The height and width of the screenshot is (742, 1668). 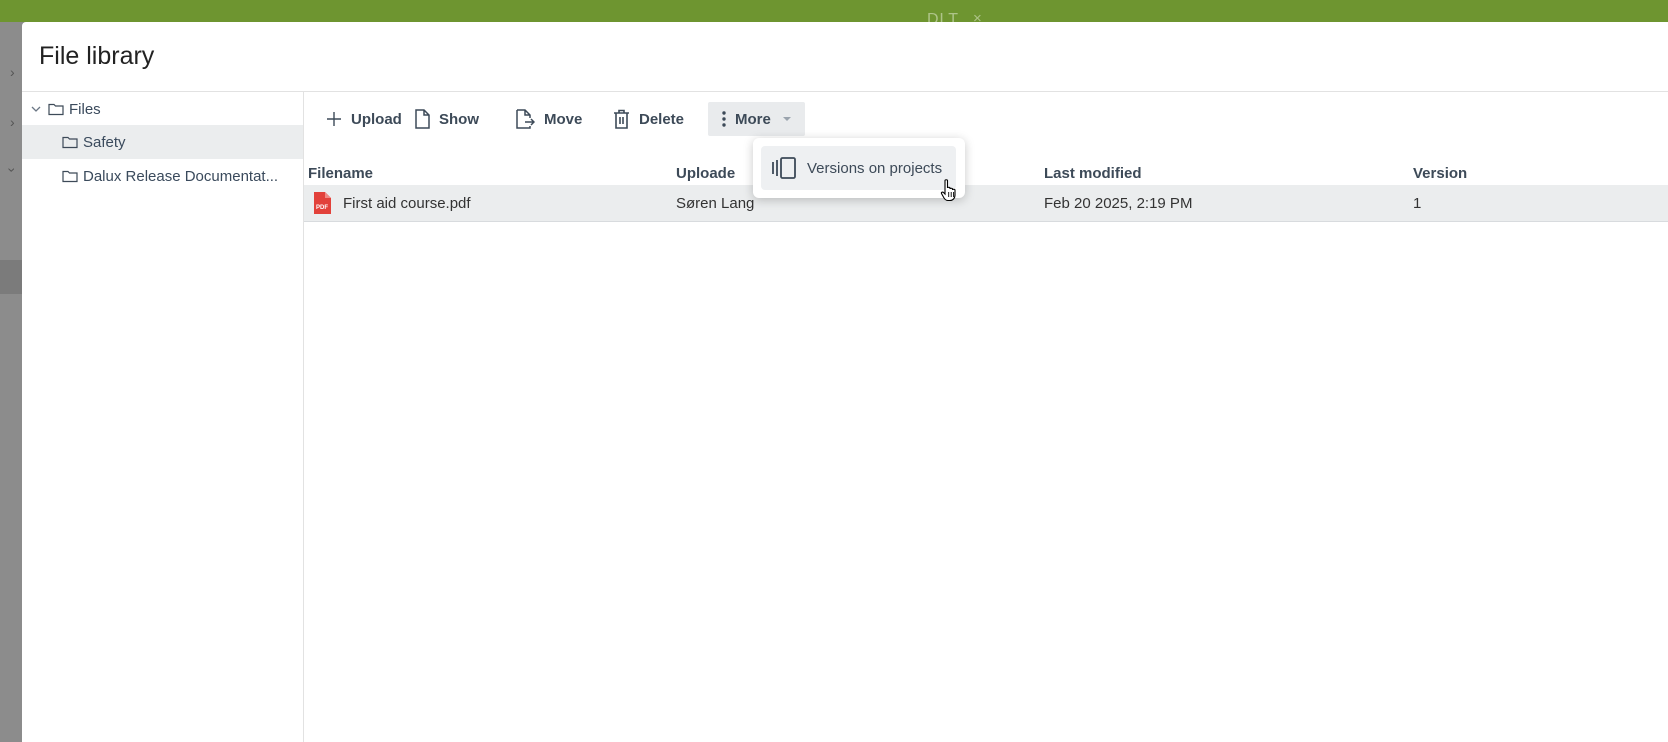 I want to click on menu-item-versions-on-projects: Versions on projects, so click(x=858, y=168).